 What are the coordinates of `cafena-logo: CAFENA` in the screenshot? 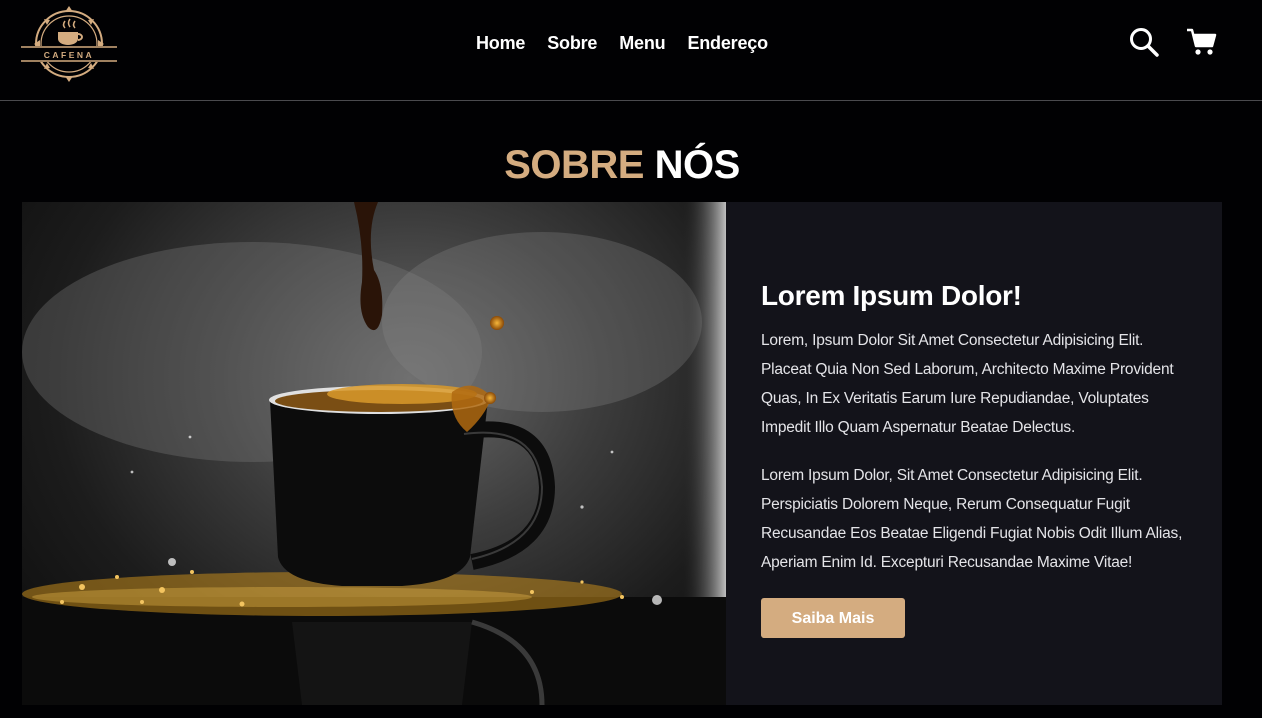 It's located at (69, 44).